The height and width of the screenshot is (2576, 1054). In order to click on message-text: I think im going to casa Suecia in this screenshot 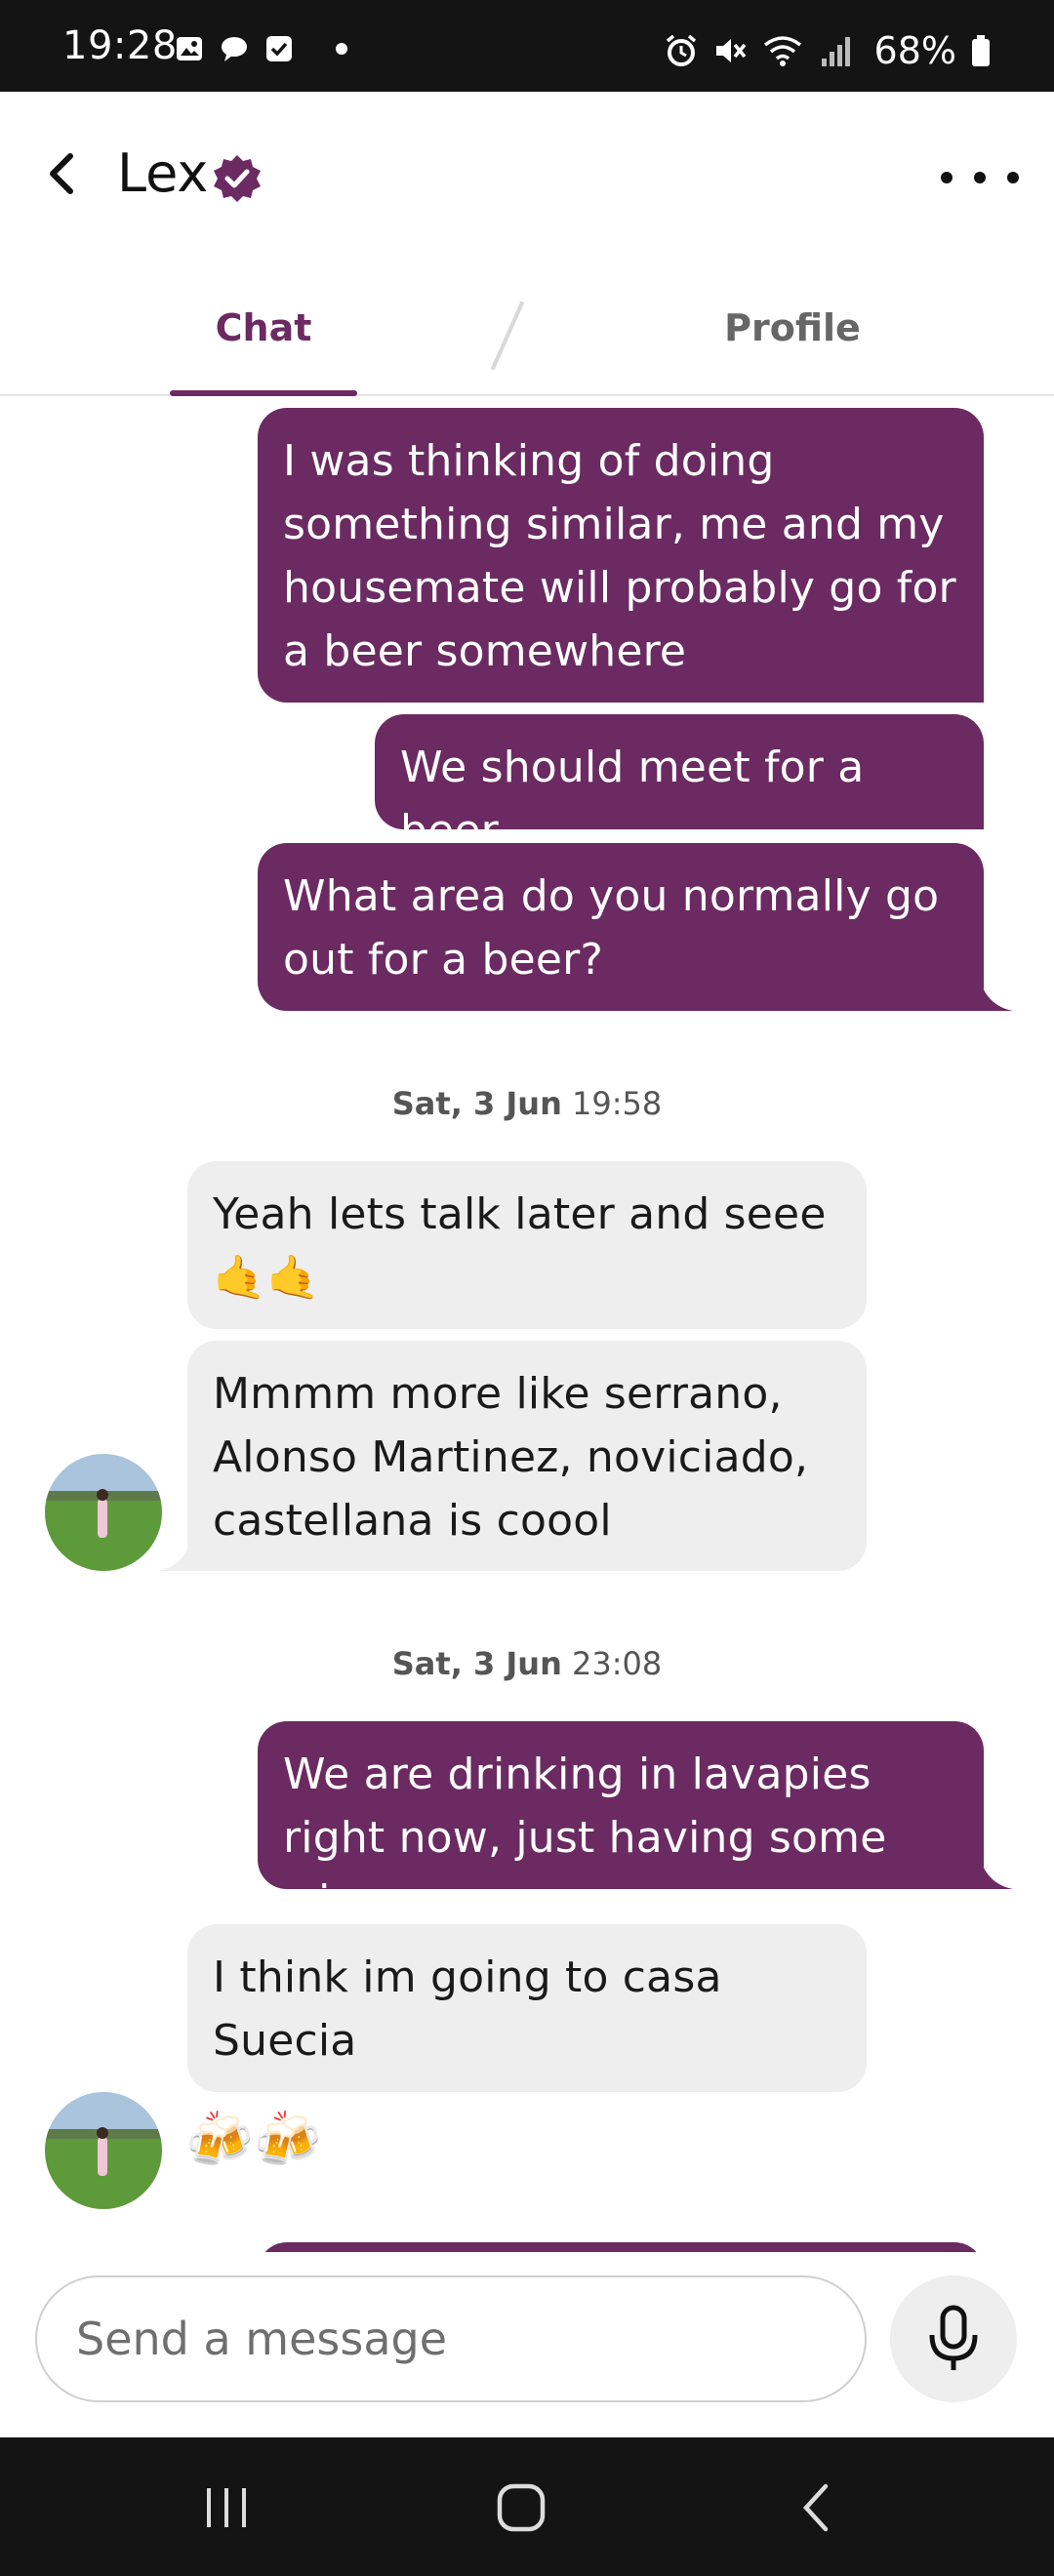, I will do `click(467, 2009)`.